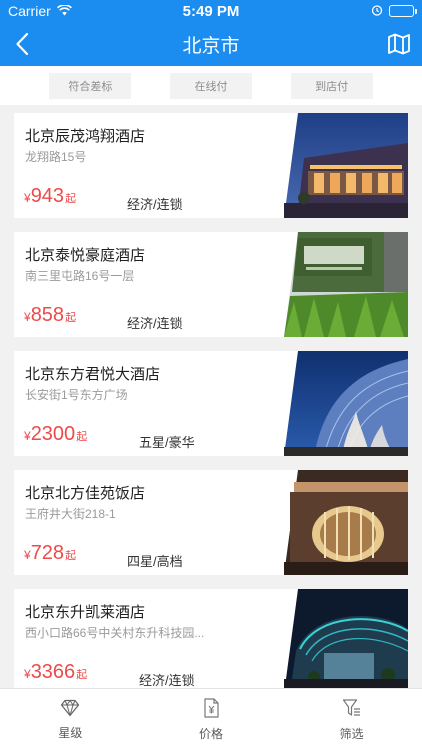 This screenshot has width=422, height=750. Describe the element at coordinates (93, 374) in the screenshot. I see `hotel-name: 北京东方君悦大酒店` at that location.